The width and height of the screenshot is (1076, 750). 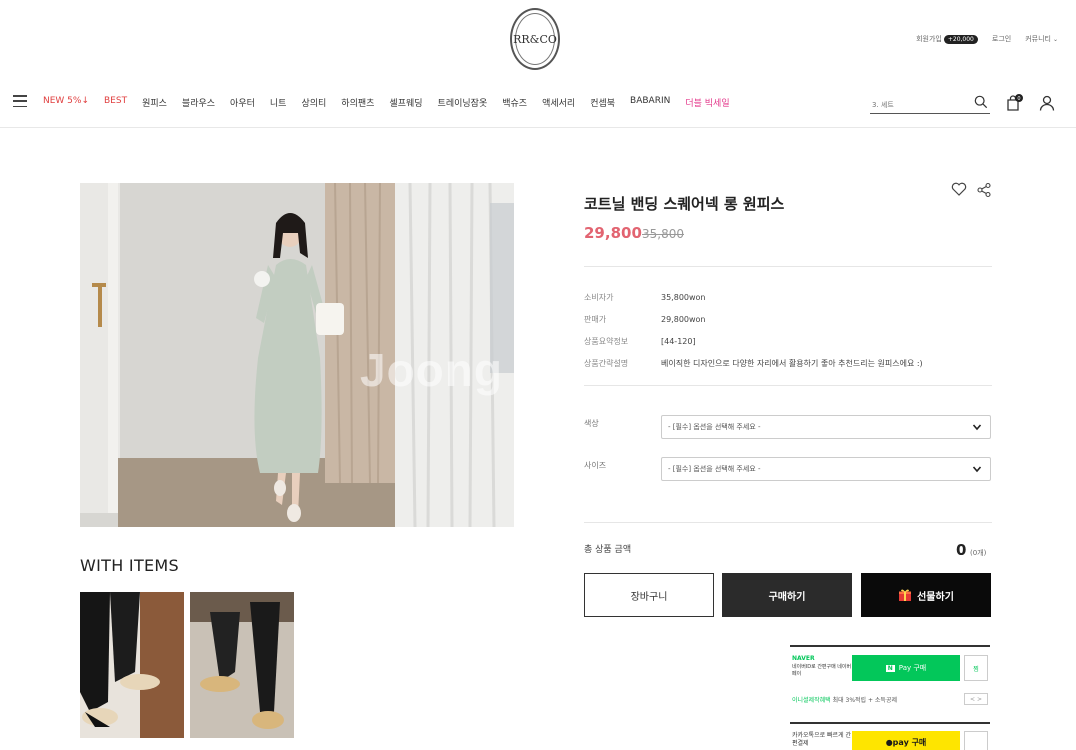 What do you see at coordinates (976, 699) in the screenshot?
I see `naver-event-arrows: < >` at bounding box center [976, 699].